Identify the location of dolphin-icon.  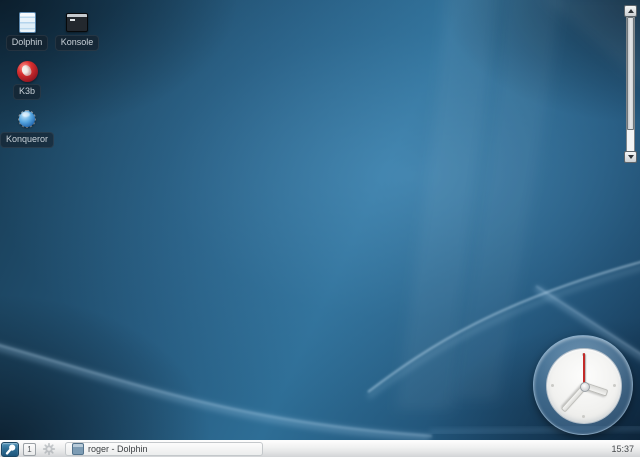
(27, 22).